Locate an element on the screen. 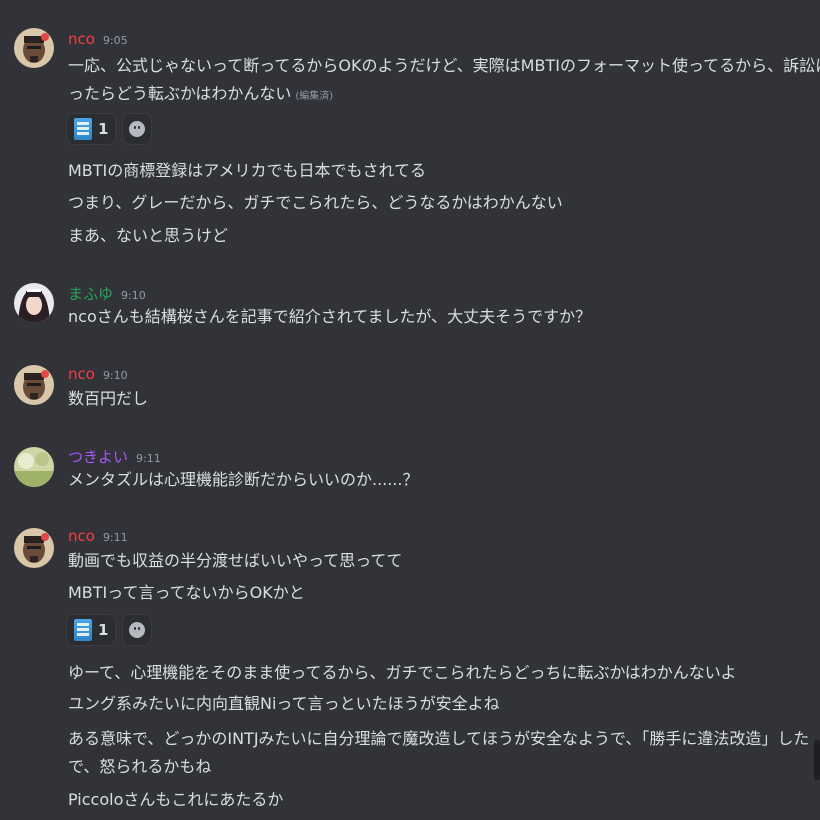  message-text: ユング系みたいに内向直観Niって言っといたほうが安全よね is located at coordinates (284, 703).